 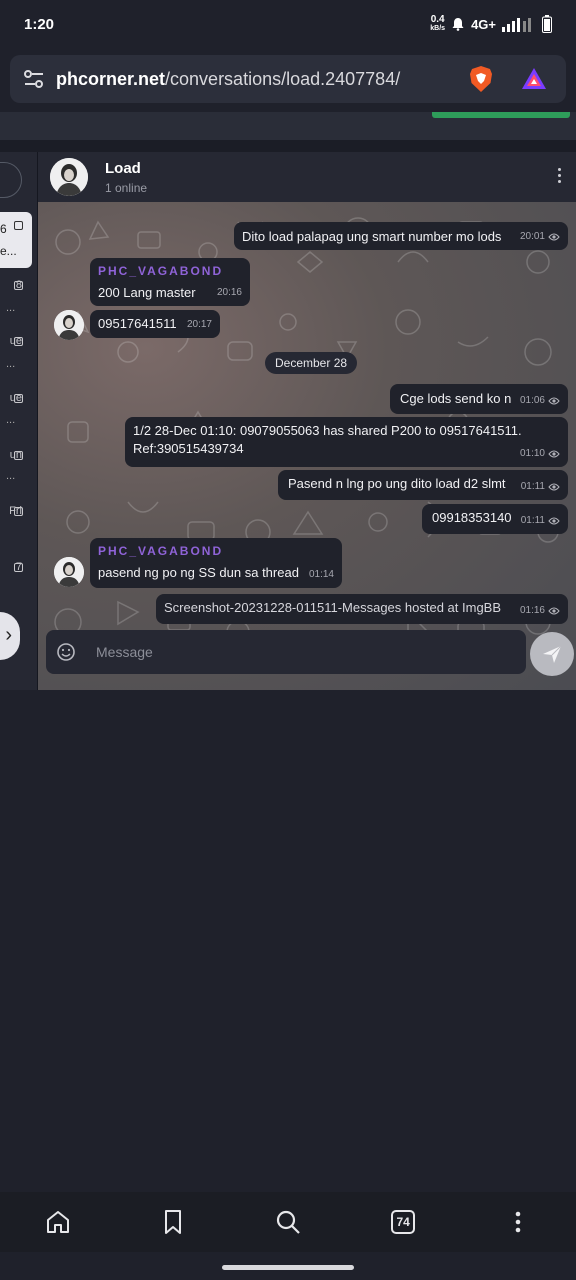 What do you see at coordinates (547, 24) in the screenshot?
I see `battery-icon` at bounding box center [547, 24].